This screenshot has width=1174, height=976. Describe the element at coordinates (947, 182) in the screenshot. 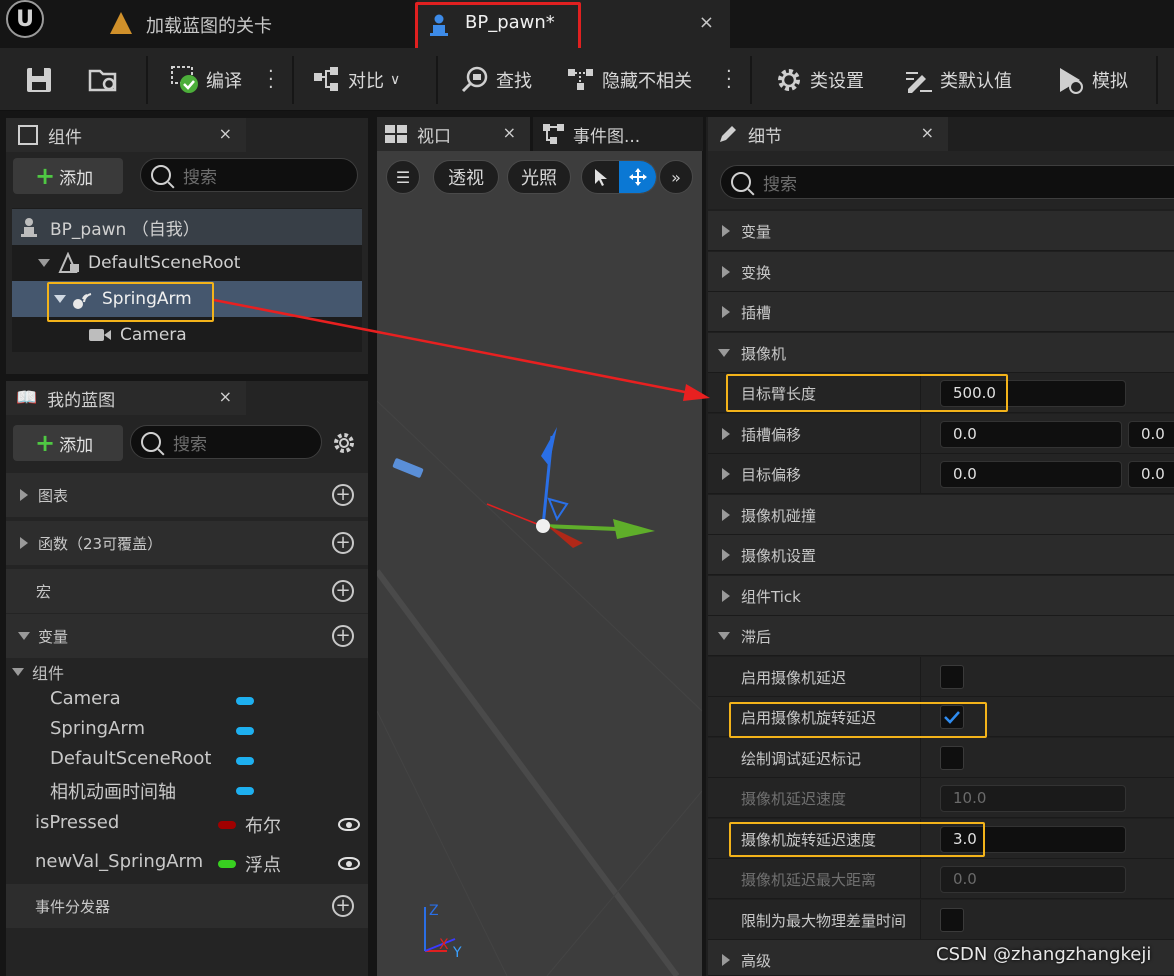

I see `details-search-input: 搜索` at that location.